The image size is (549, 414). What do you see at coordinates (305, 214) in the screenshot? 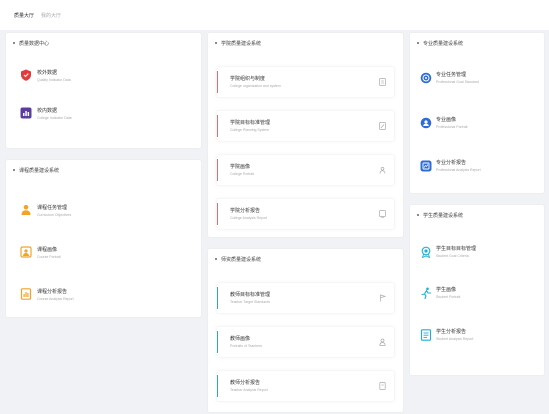
I see `list-item-college-report: 学院分析报告 College Analysis Report` at bounding box center [305, 214].